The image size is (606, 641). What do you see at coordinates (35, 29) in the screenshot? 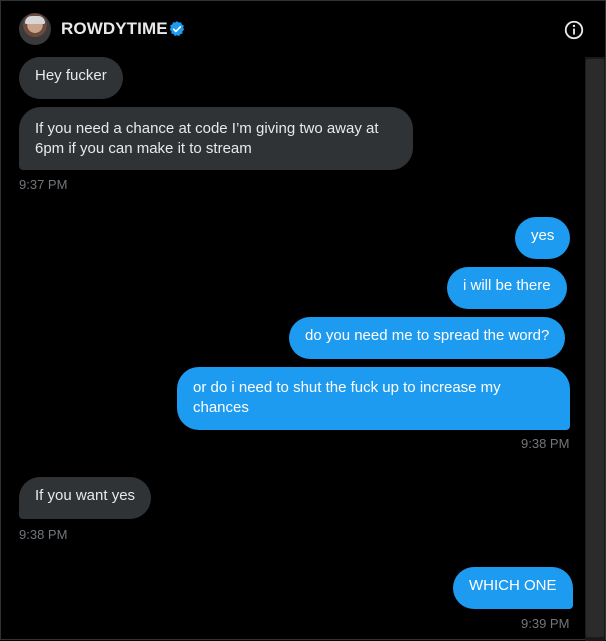
I see `user-avatar` at bounding box center [35, 29].